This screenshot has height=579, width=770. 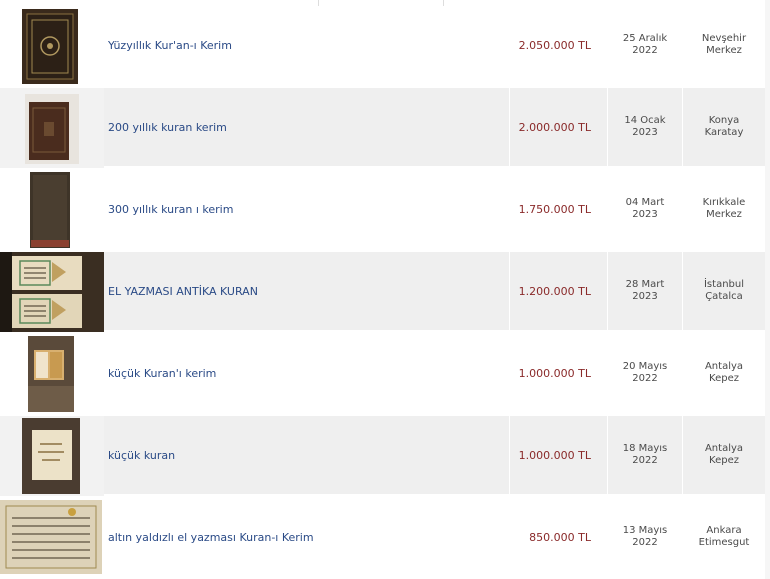 What do you see at coordinates (307, 127) in the screenshot?
I see `listing-title-cell: 200 yıllık kuran kerim` at bounding box center [307, 127].